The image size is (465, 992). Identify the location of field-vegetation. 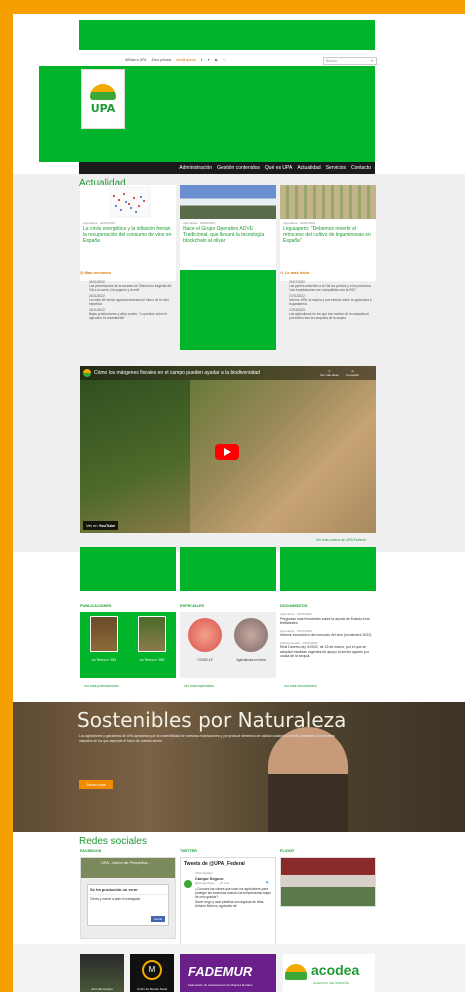
(135, 456).